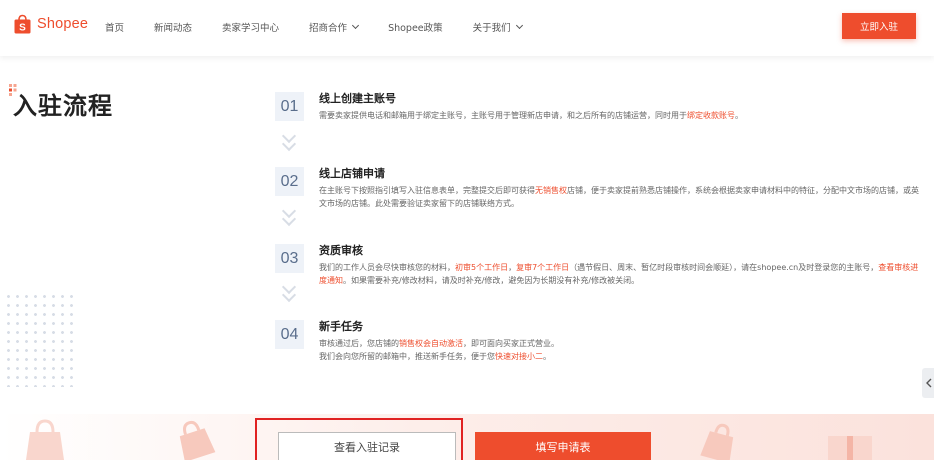  I want to click on nav-item-policy: Shopee政策, so click(415, 27).